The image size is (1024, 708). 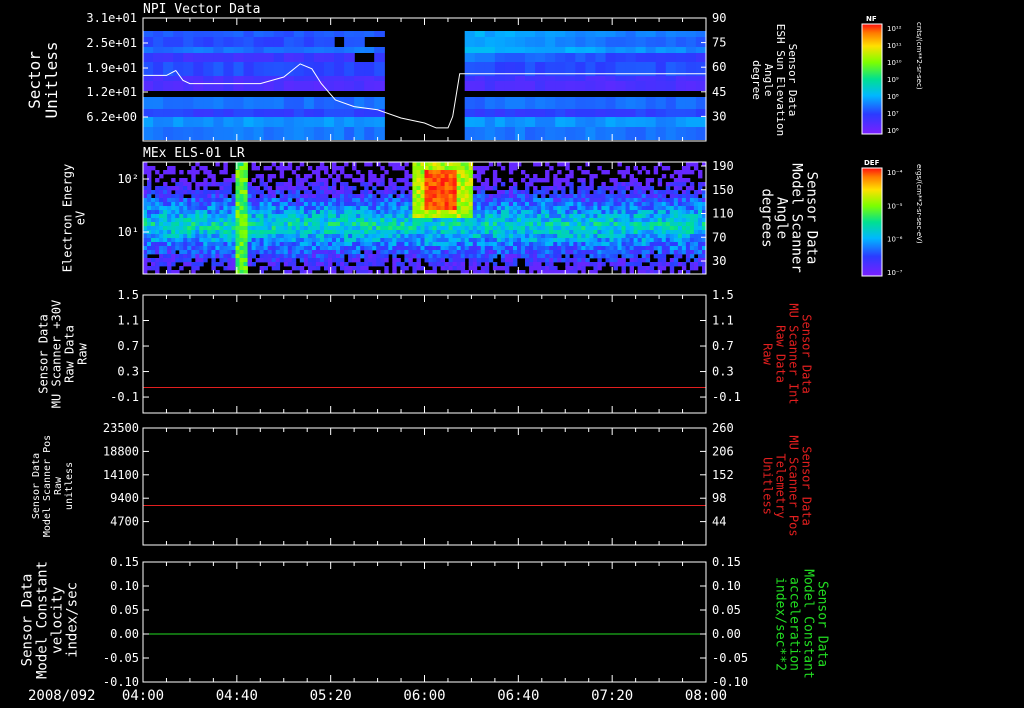 What do you see at coordinates (124, 586) in the screenshot?
I see `y-tick-label: 0.10` at bounding box center [124, 586].